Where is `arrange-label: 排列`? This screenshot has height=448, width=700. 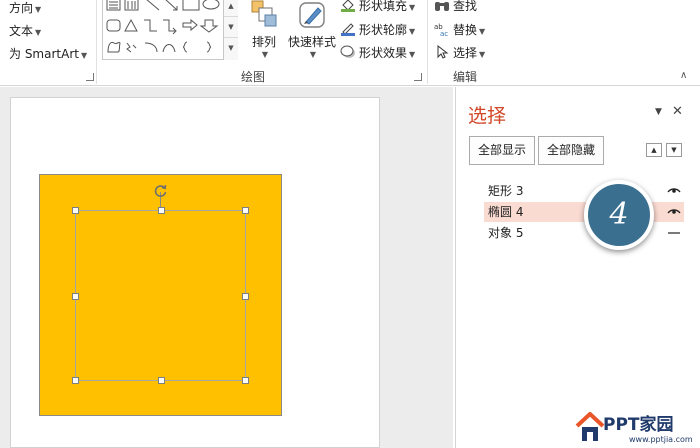 arrange-label: 排列 is located at coordinates (263, 42).